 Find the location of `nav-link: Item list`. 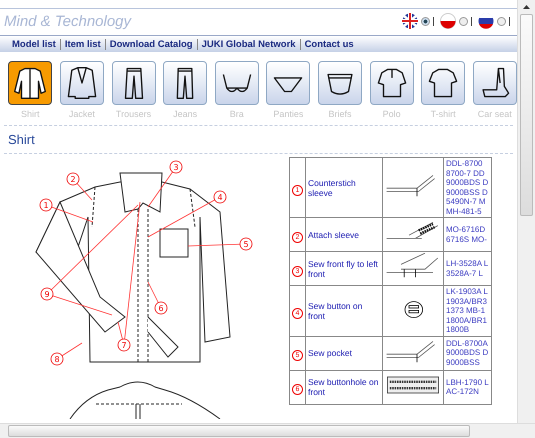

nav-link: Item list is located at coordinates (82, 44).